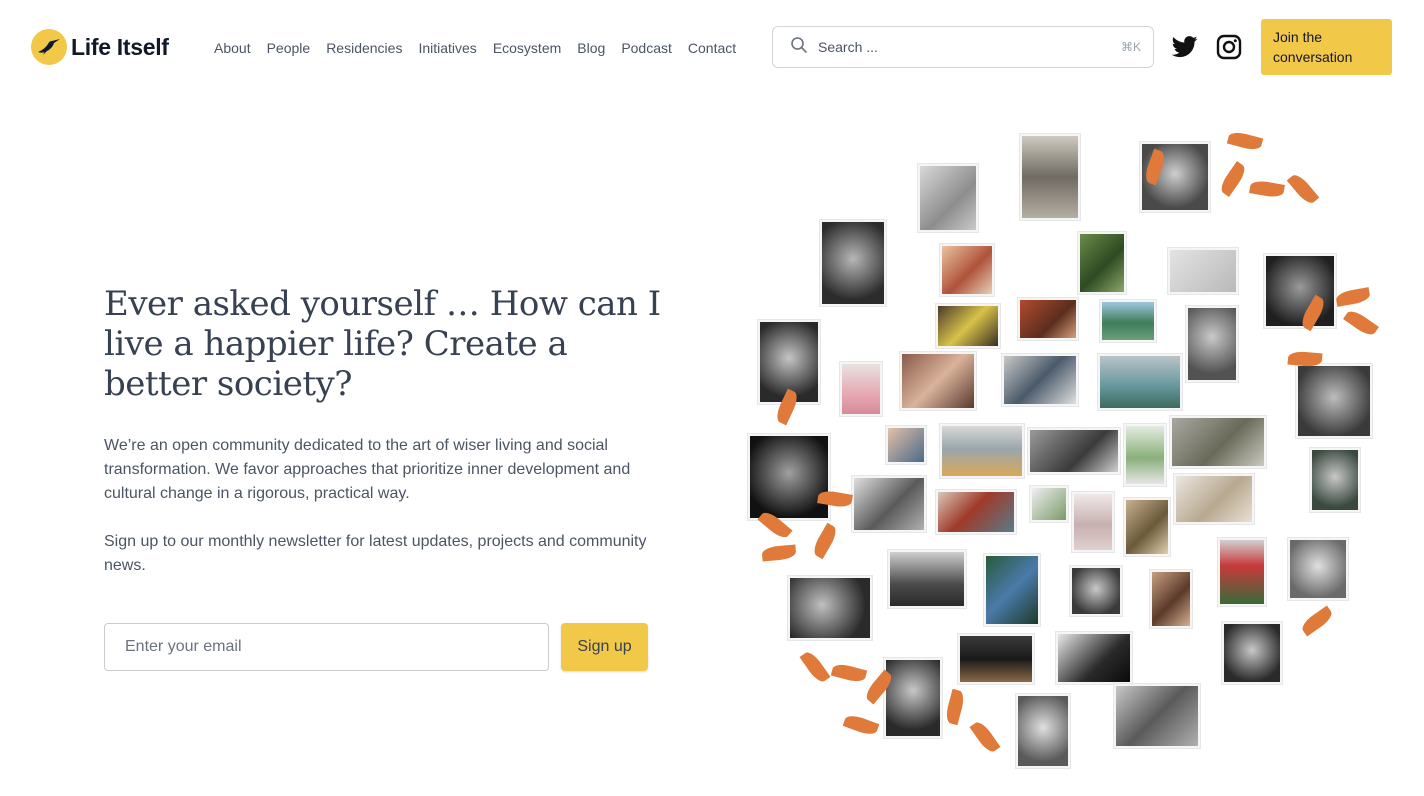 This screenshot has width=1424, height=796. What do you see at coordinates (326, 647) in the screenshot?
I see `email-field` at bounding box center [326, 647].